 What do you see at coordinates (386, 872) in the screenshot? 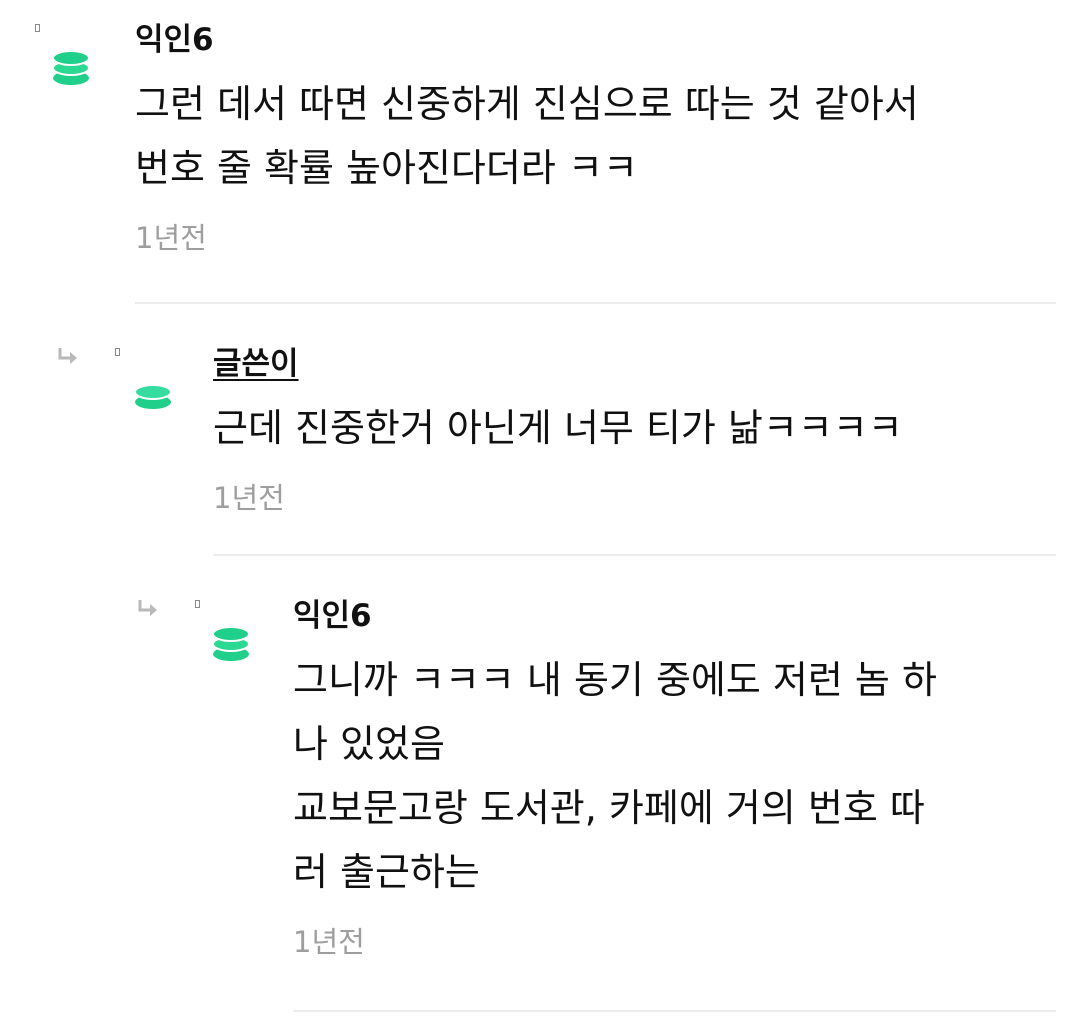
I see `comment-content-line: 러 출근하는` at bounding box center [386, 872].